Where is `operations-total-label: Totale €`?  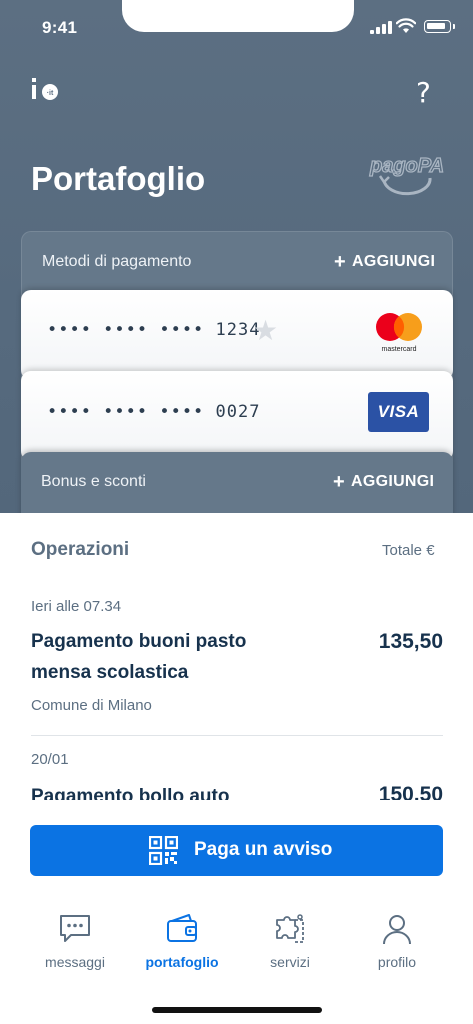 operations-total-label: Totale € is located at coordinates (408, 550).